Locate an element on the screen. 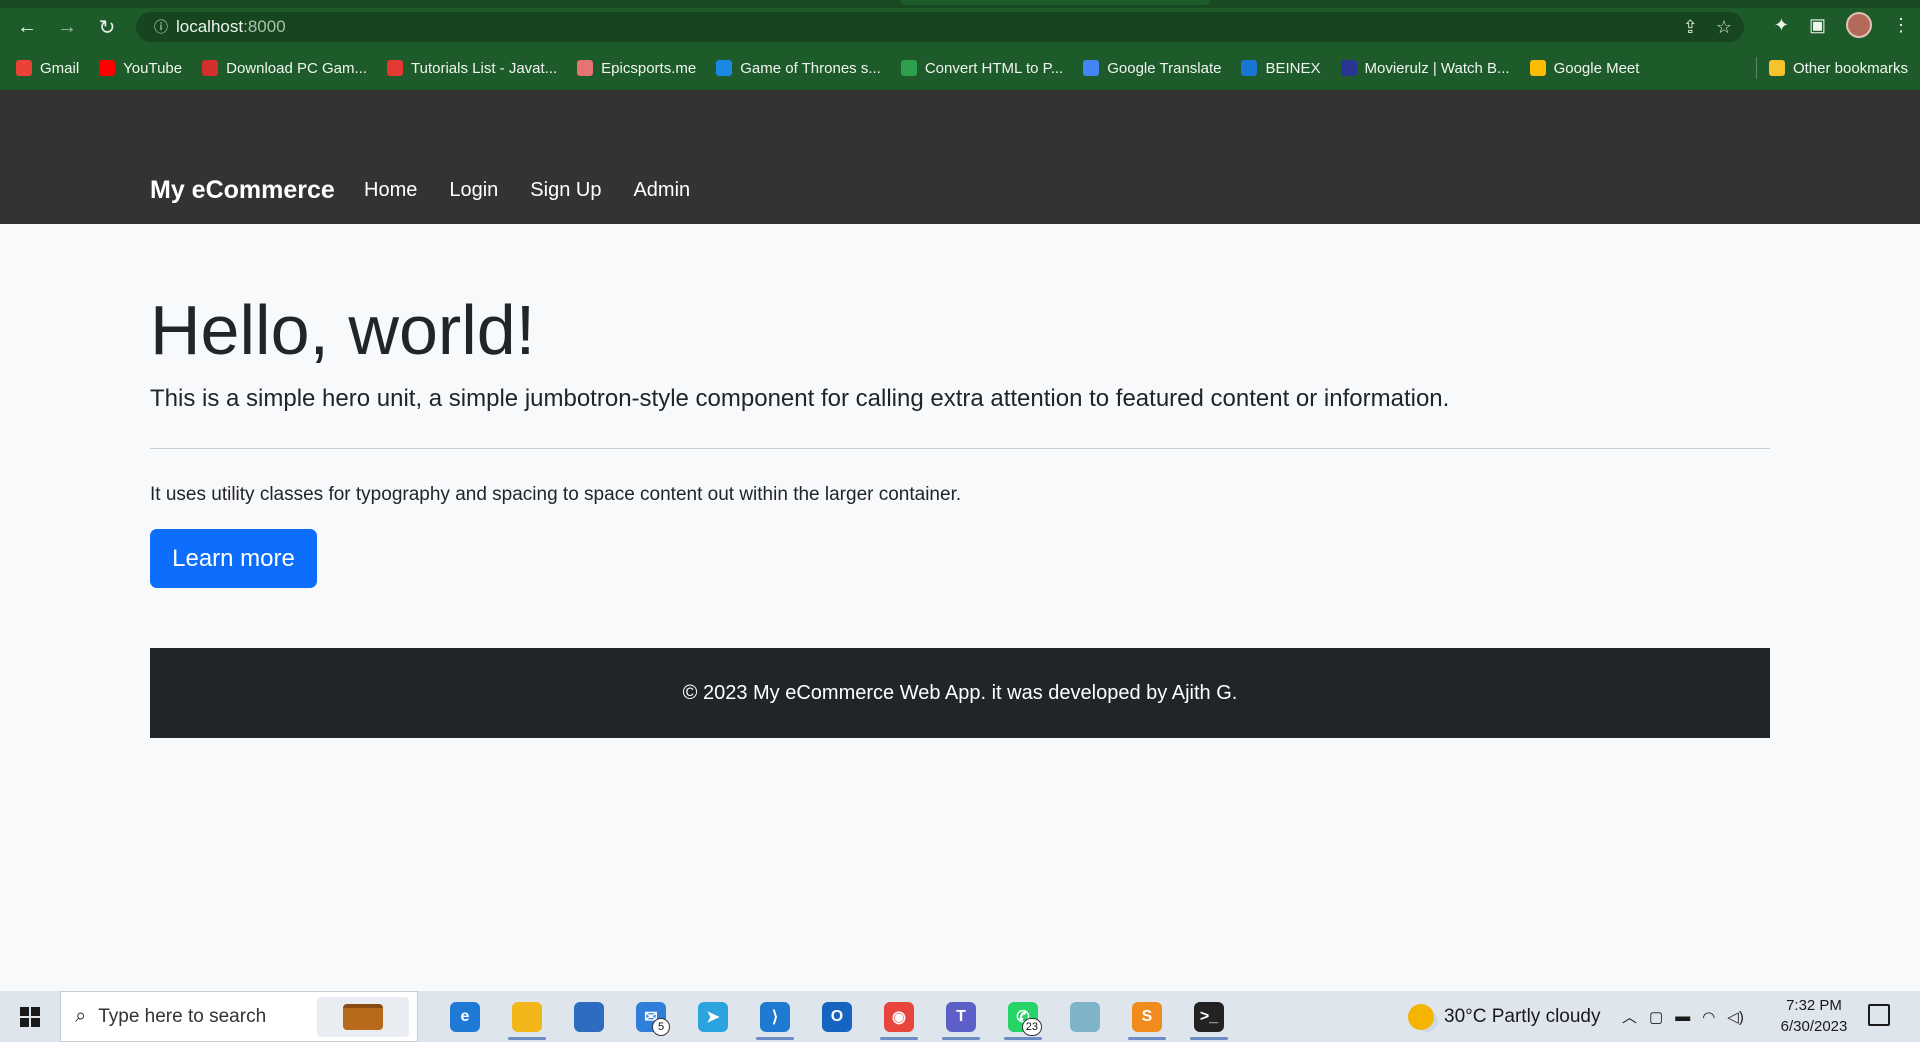 The height and width of the screenshot is (1042, 1920). bookmark-label: Google Translate is located at coordinates (1164, 68).